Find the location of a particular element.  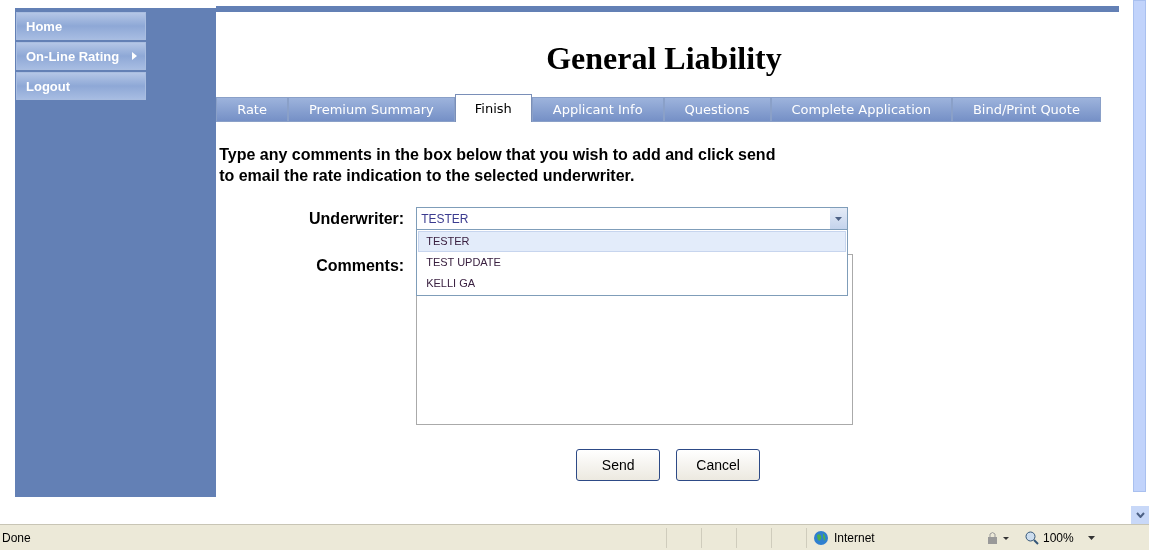

tab: Finish is located at coordinates (493, 108).